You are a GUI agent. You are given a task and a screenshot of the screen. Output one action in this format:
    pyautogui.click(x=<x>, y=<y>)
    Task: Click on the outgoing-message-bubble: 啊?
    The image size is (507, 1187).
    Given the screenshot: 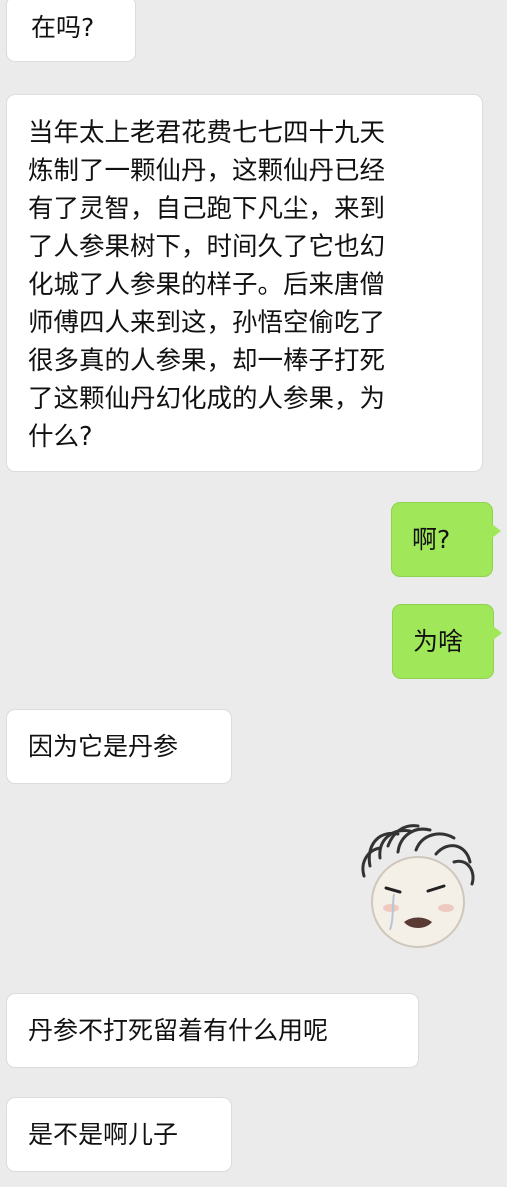 What is the action you would take?
    pyautogui.click(x=446, y=539)
    